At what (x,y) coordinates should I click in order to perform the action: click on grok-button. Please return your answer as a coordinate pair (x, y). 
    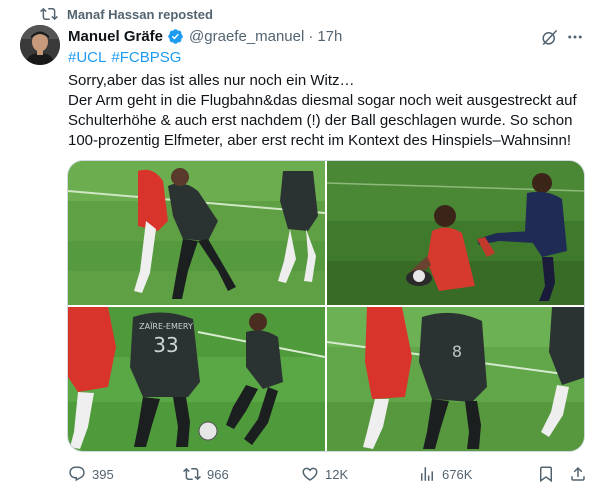
    Looking at the image, I should click on (549, 37).